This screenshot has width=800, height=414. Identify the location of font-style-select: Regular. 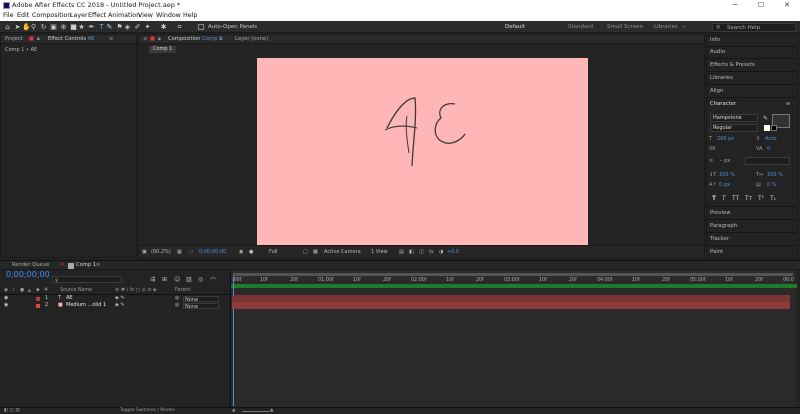
(734, 128).